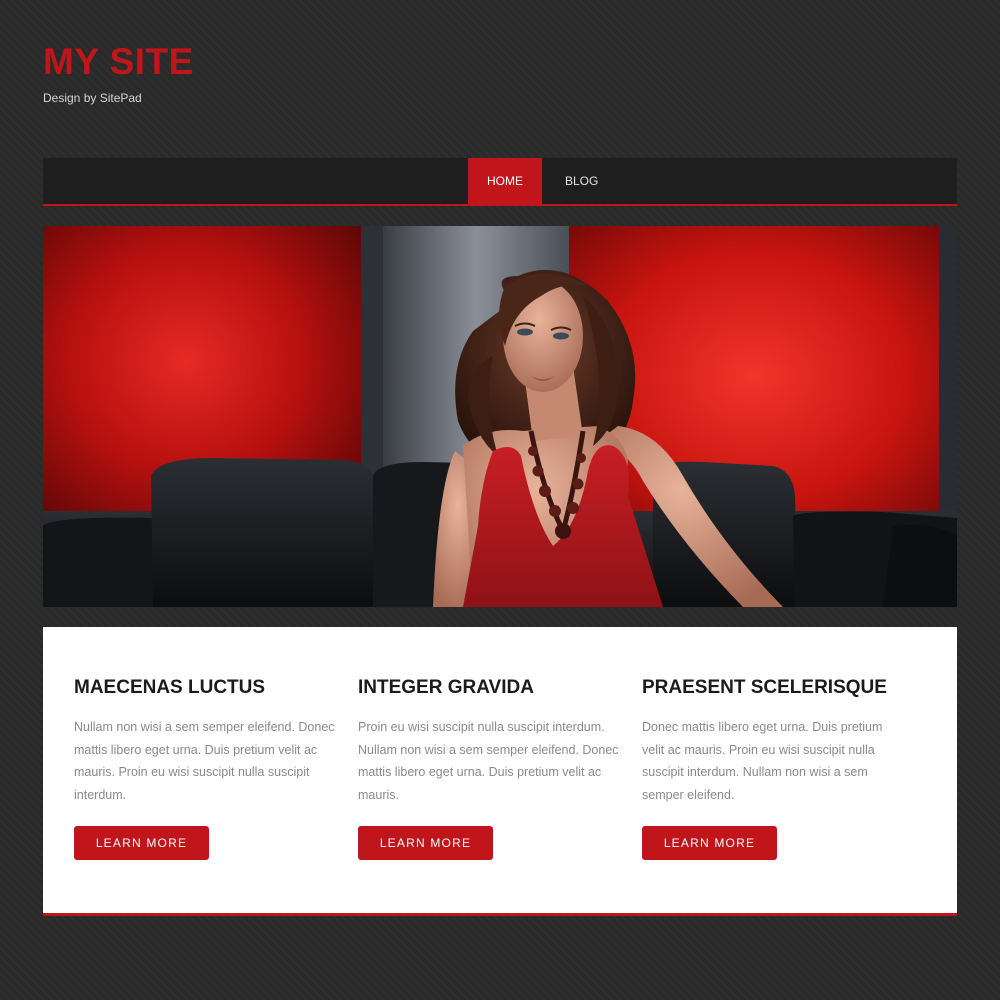 Image resolution: width=1000 pixels, height=1000 pixels. Describe the element at coordinates (764, 687) in the screenshot. I see `feature-heading: PRAESENT SCELERISQUE` at that location.